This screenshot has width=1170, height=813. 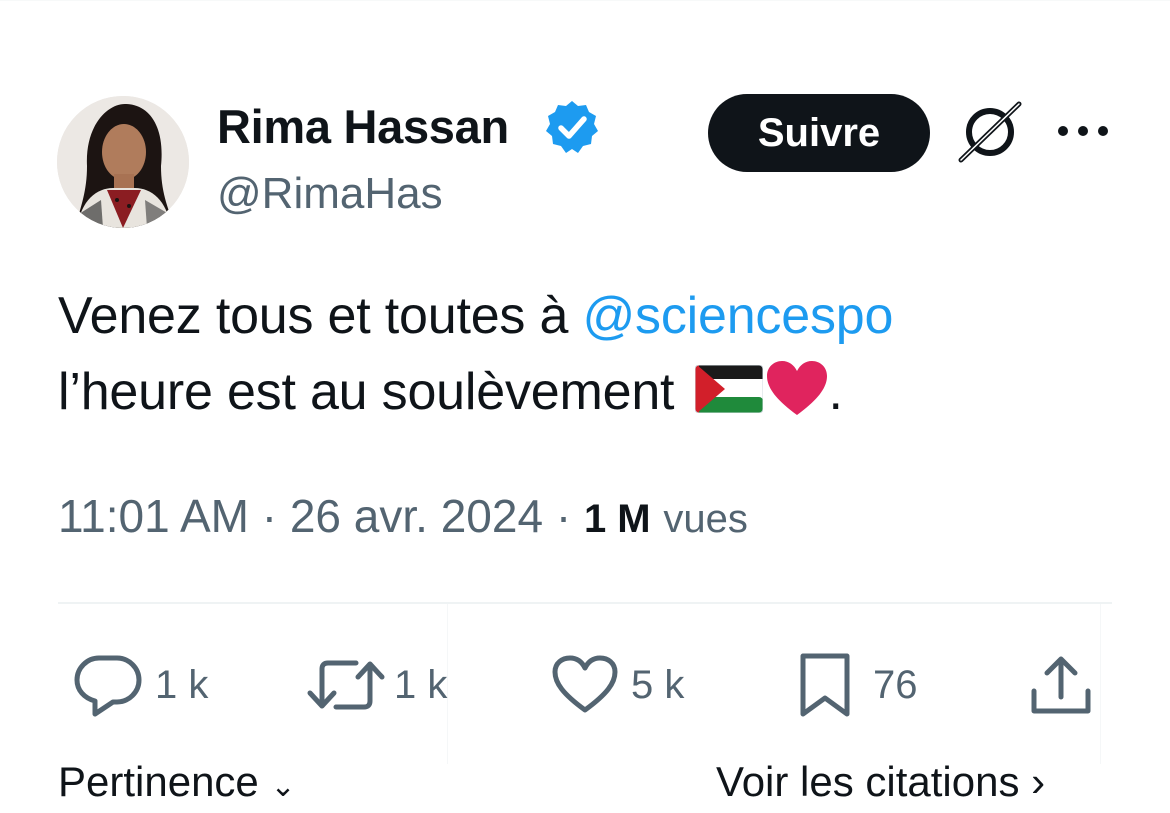 What do you see at coordinates (856, 685) in the screenshot?
I see `bookmark-button: 76` at bounding box center [856, 685].